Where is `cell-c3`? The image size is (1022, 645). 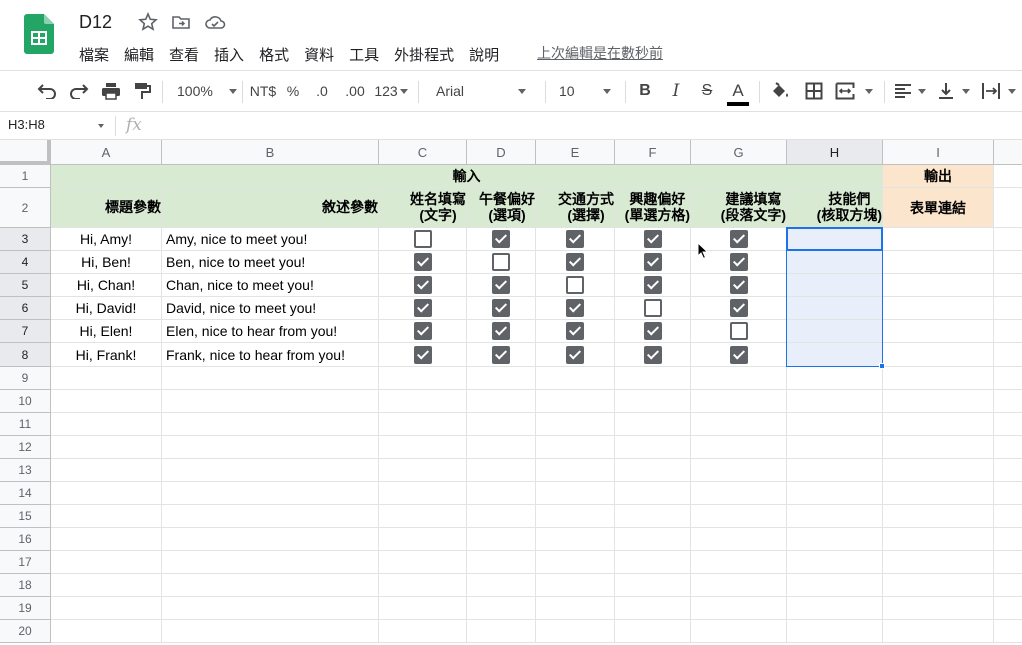 cell-c3 is located at coordinates (423, 239).